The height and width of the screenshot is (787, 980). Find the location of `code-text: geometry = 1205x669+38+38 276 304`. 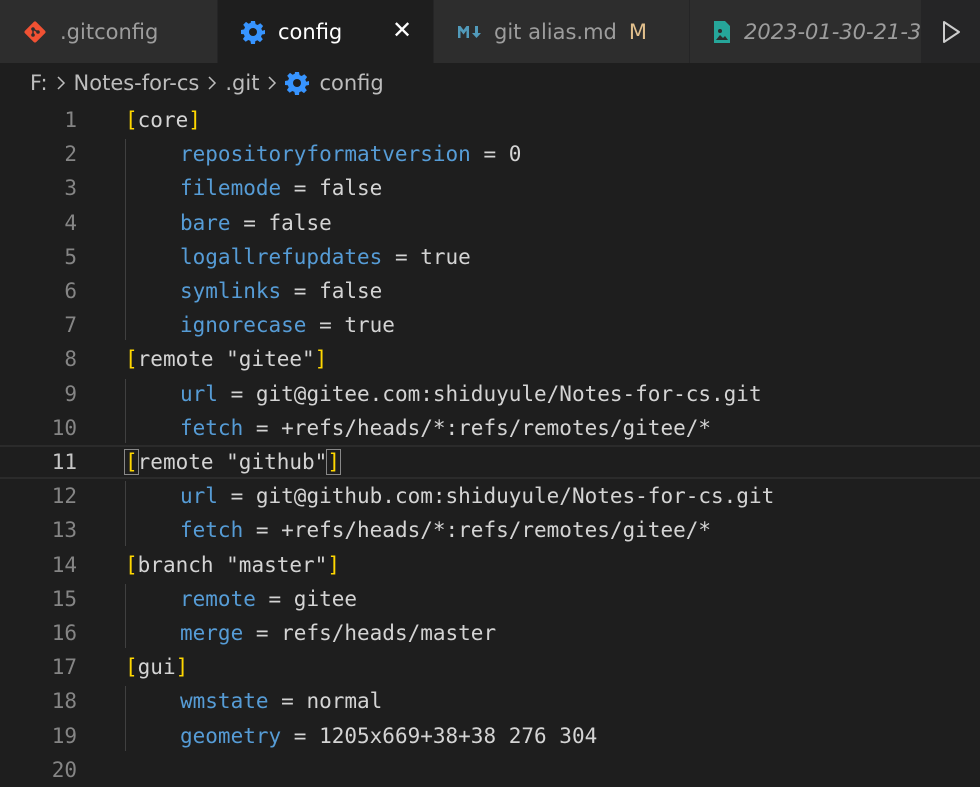

code-text: geometry = 1205x669+38+38 276 304 is located at coordinates (361, 736).